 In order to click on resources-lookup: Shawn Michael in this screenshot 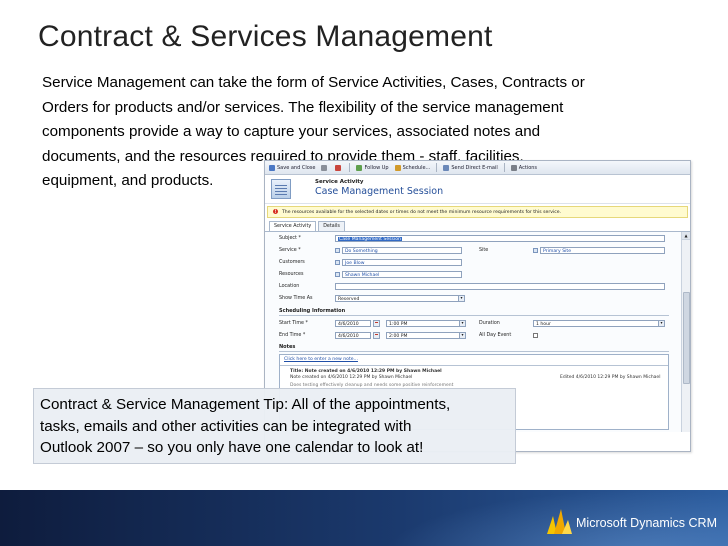, I will do `click(402, 274)`.